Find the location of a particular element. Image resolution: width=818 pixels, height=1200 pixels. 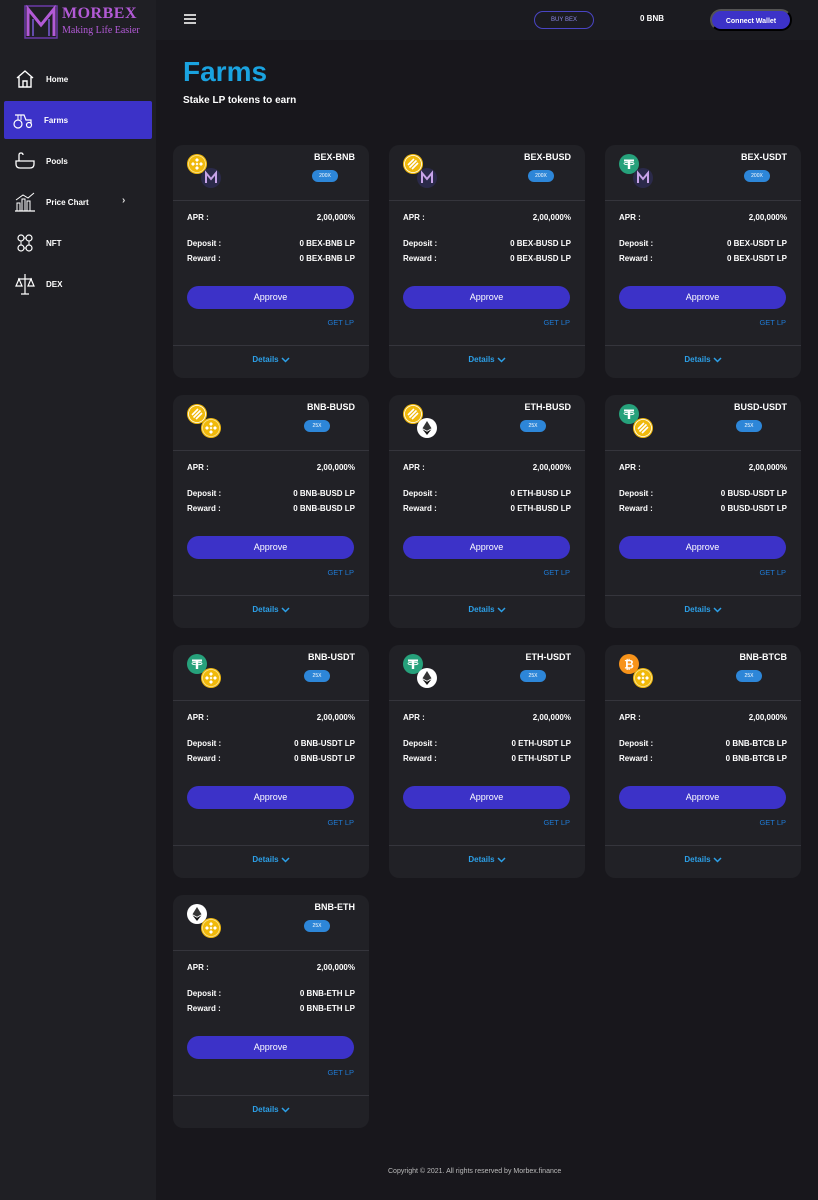

sidebar-item-price-chart: Price Chart › is located at coordinates (78, 202).